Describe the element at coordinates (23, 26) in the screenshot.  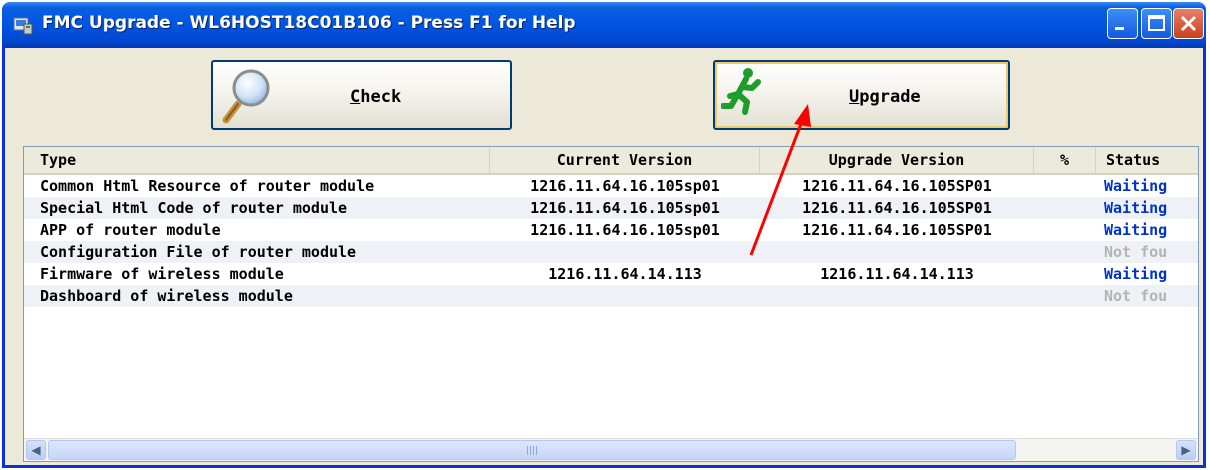
I see `app-icon` at that location.